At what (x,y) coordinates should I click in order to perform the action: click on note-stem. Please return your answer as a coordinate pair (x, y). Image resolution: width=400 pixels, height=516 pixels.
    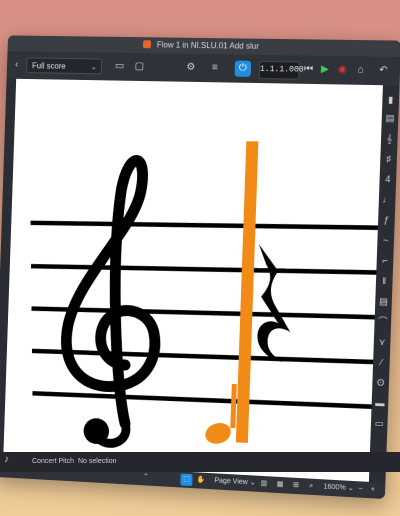
    Looking at the image, I should click on (233, 406).